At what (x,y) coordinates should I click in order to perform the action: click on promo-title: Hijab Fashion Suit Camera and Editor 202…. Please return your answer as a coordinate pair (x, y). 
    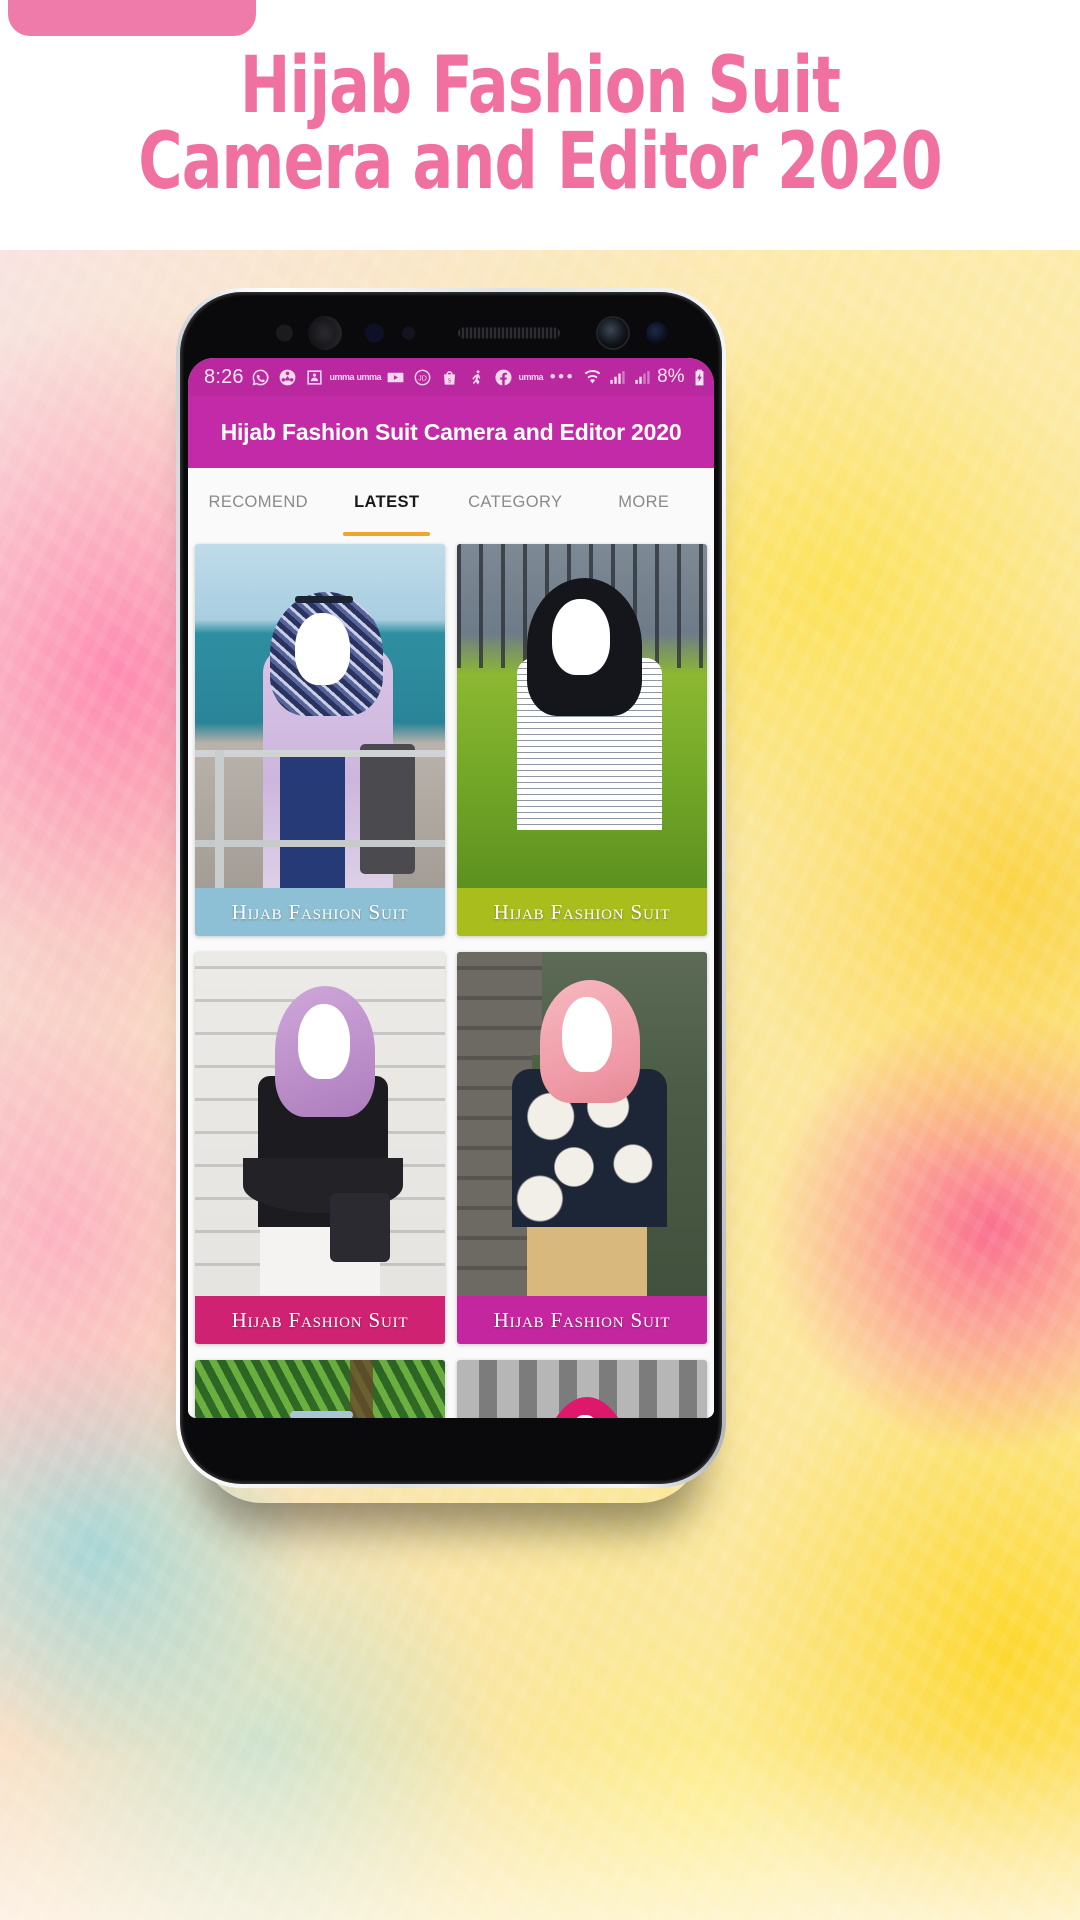
    Looking at the image, I should click on (540, 124).